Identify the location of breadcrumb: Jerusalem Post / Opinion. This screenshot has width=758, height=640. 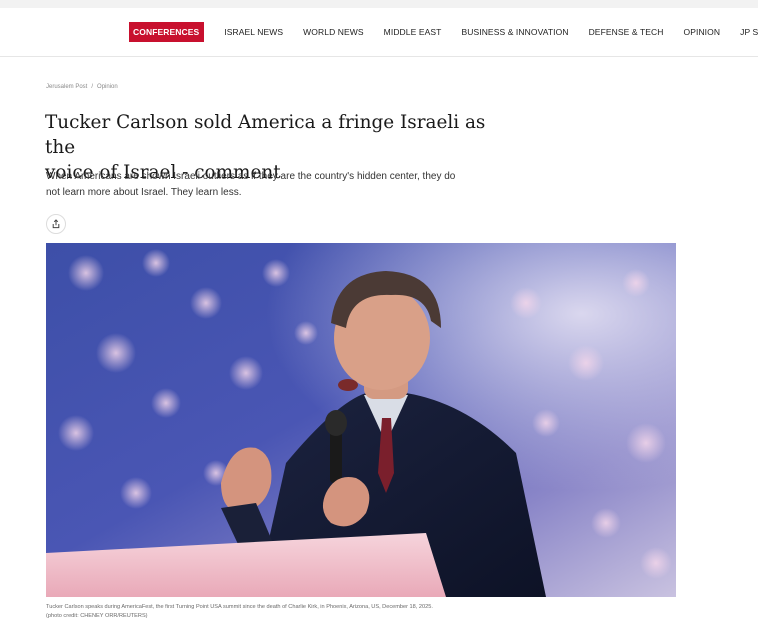
(82, 87).